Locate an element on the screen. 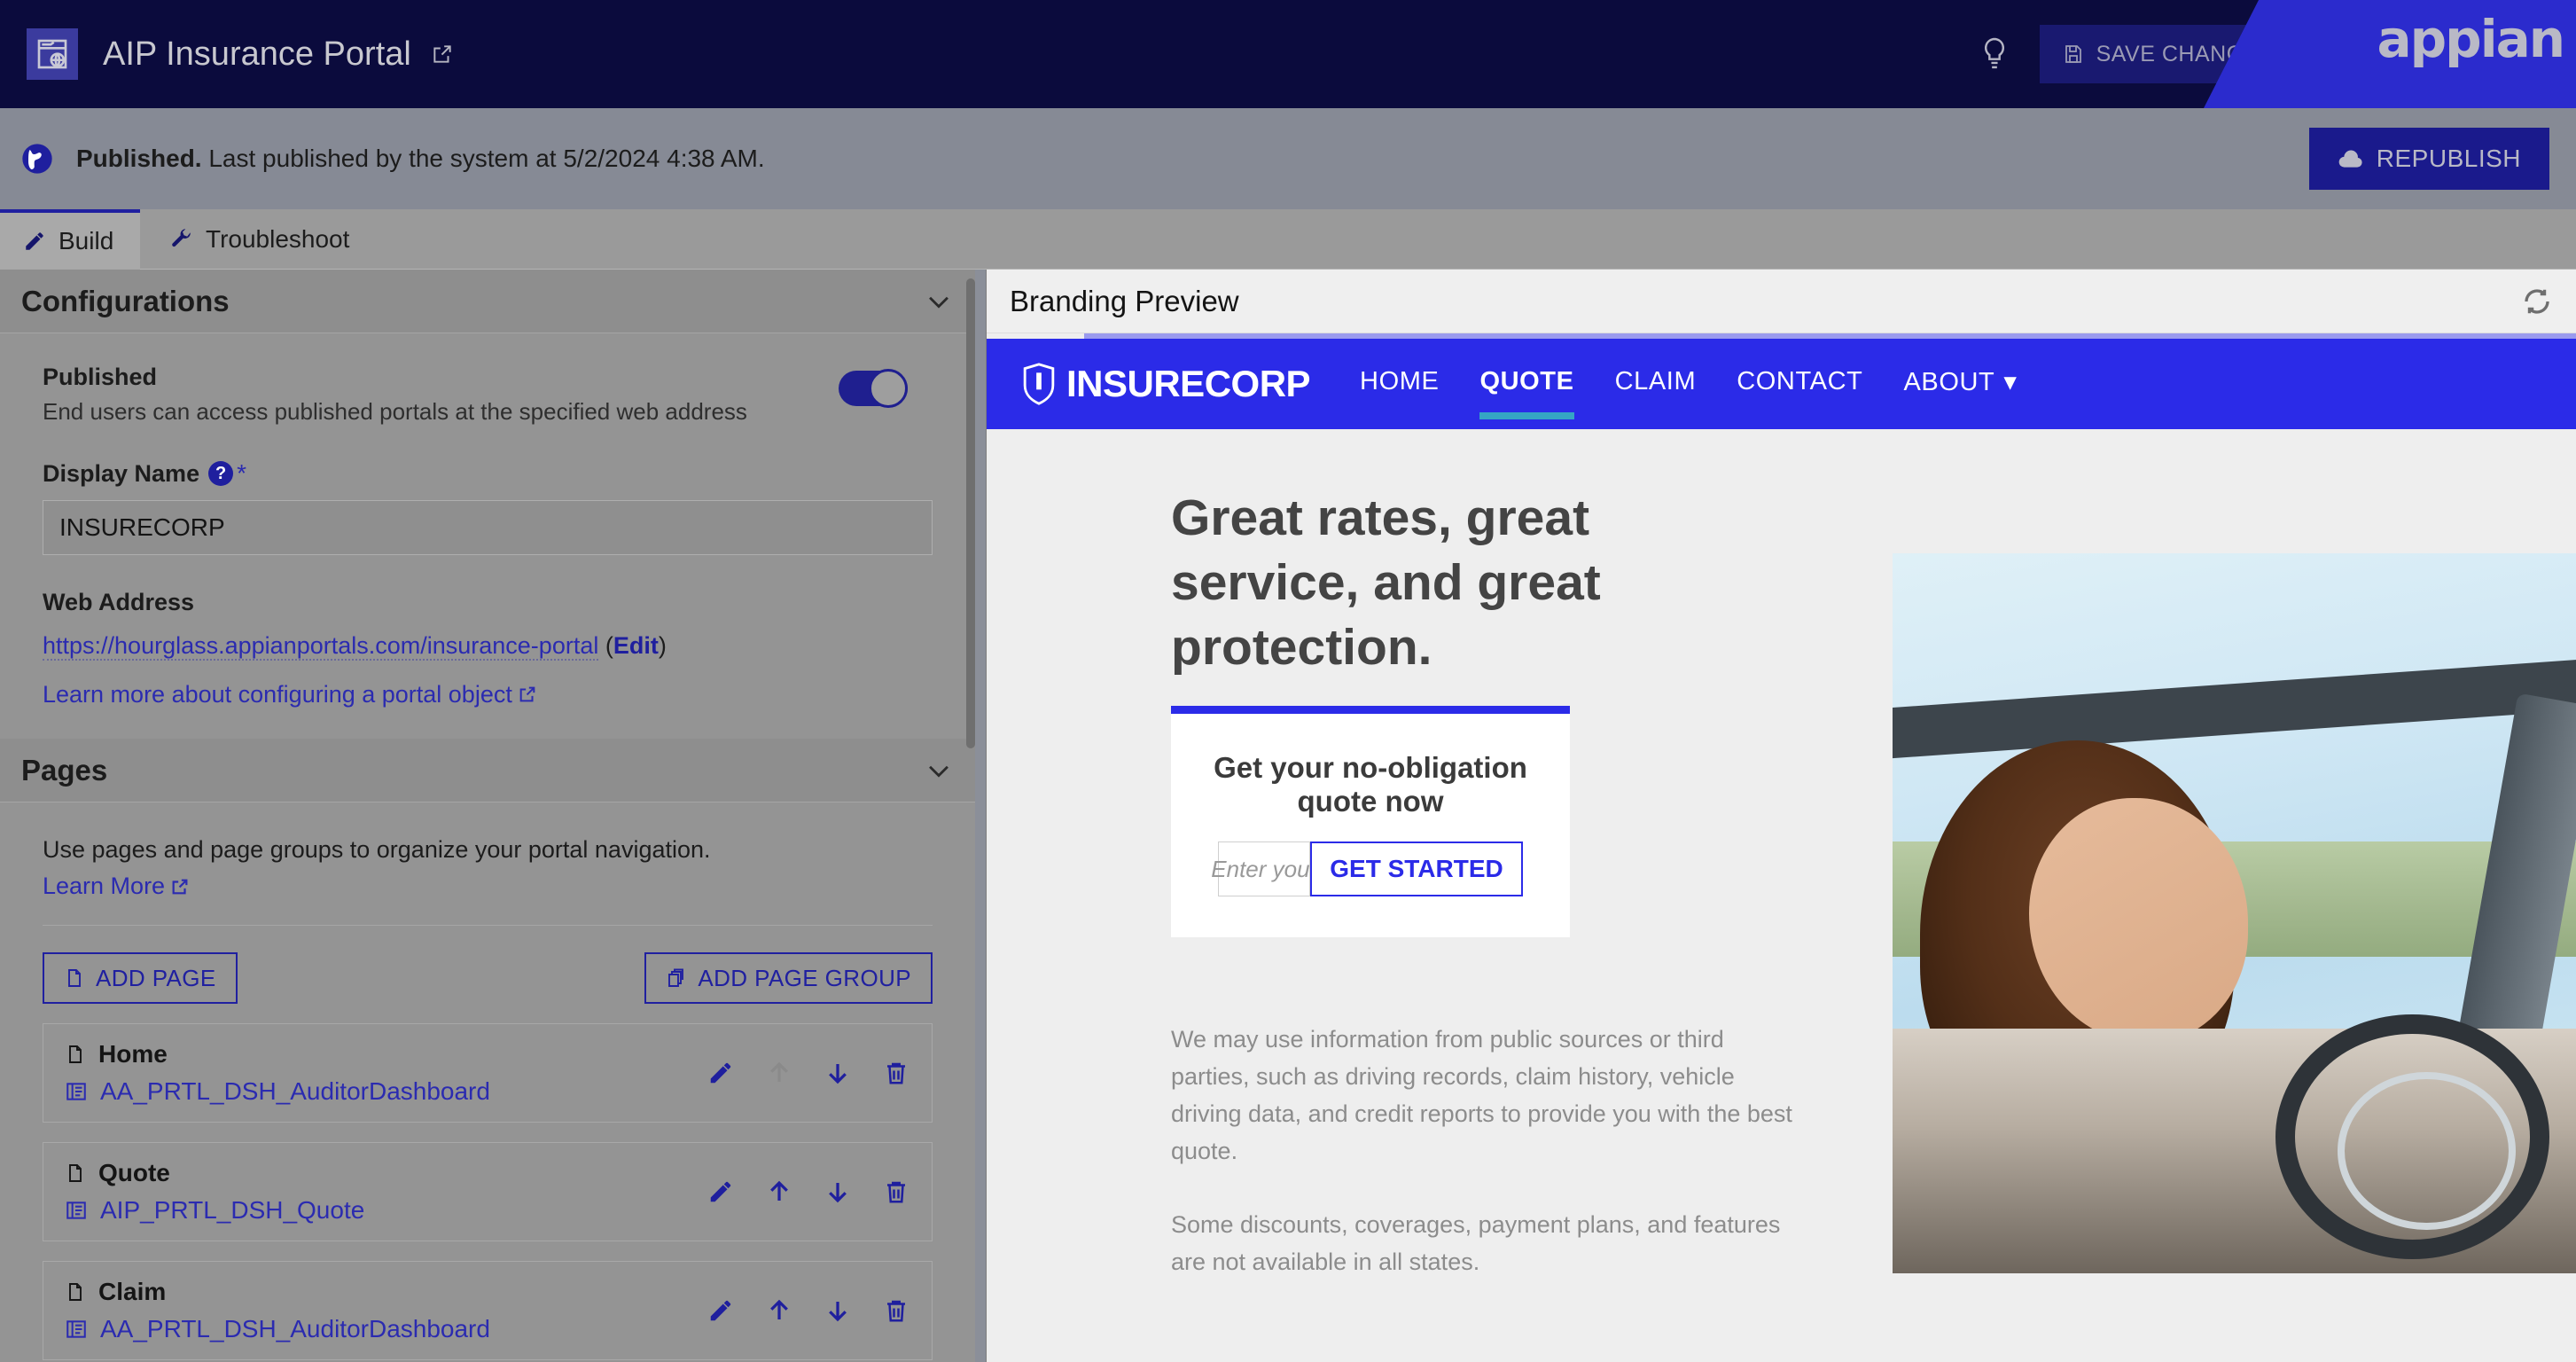 This screenshot has height=1362, width=2576. question-mark-icon: ? is located at coordinates (221, 474).